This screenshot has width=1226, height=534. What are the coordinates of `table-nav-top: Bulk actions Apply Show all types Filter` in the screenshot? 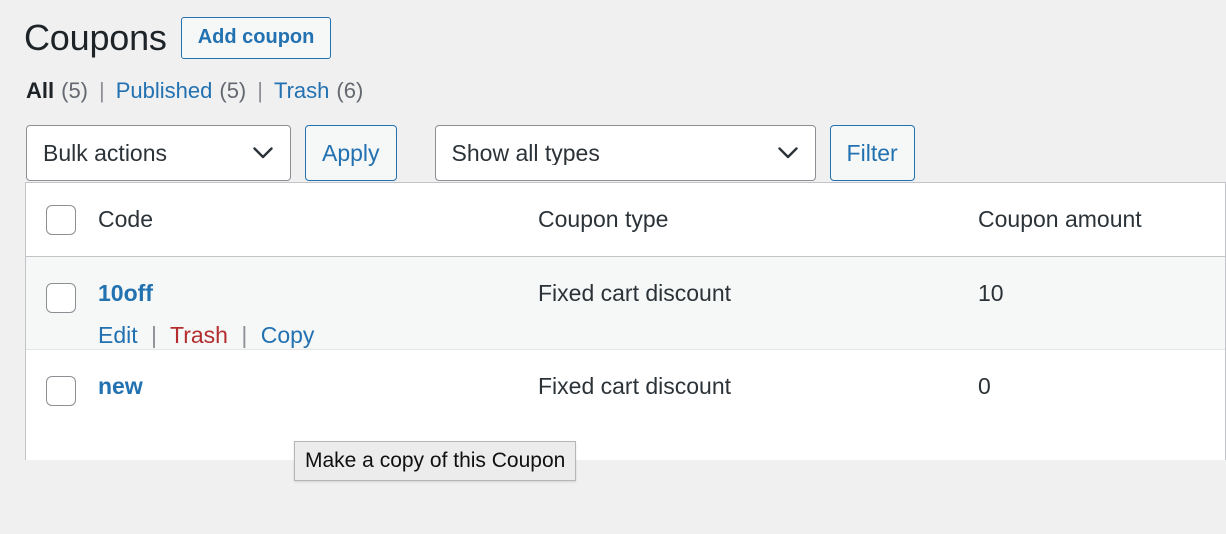 It's located at (613, 153).